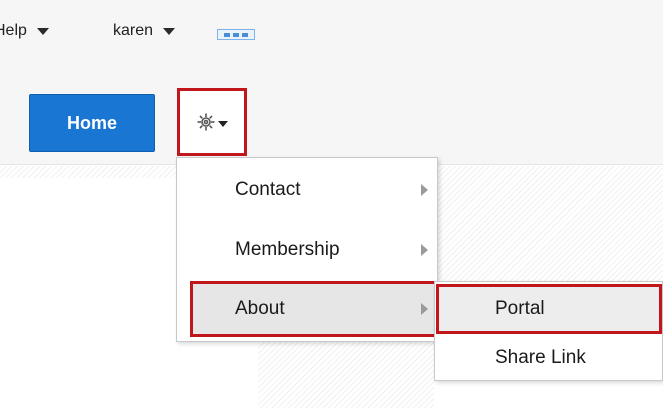  Describe the element at coordinates (223, 124) in the screenshot. I see `chevron-down-icon` at that location.